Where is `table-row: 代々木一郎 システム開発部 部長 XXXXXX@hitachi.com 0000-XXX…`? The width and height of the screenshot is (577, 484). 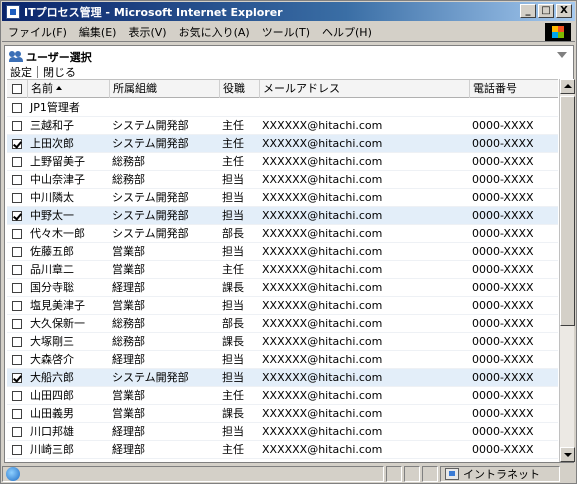
table-row: 代々木一郎 システム開発部 部長 XXXXXX@hitachi.com 0000-XXX… is located at coordinates (282, 234).